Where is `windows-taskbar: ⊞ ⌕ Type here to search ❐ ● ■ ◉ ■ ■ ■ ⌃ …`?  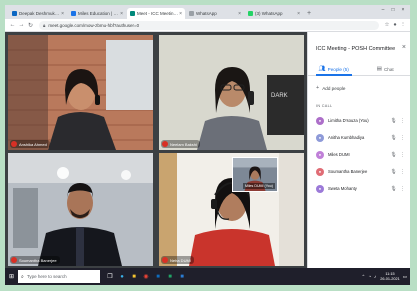 windows-taskbar: ⊞ ⌕ Type here to search ❐ ● ■ ◉ ■ ■ ■ ⌃ … is located at coordinates (207, 276).